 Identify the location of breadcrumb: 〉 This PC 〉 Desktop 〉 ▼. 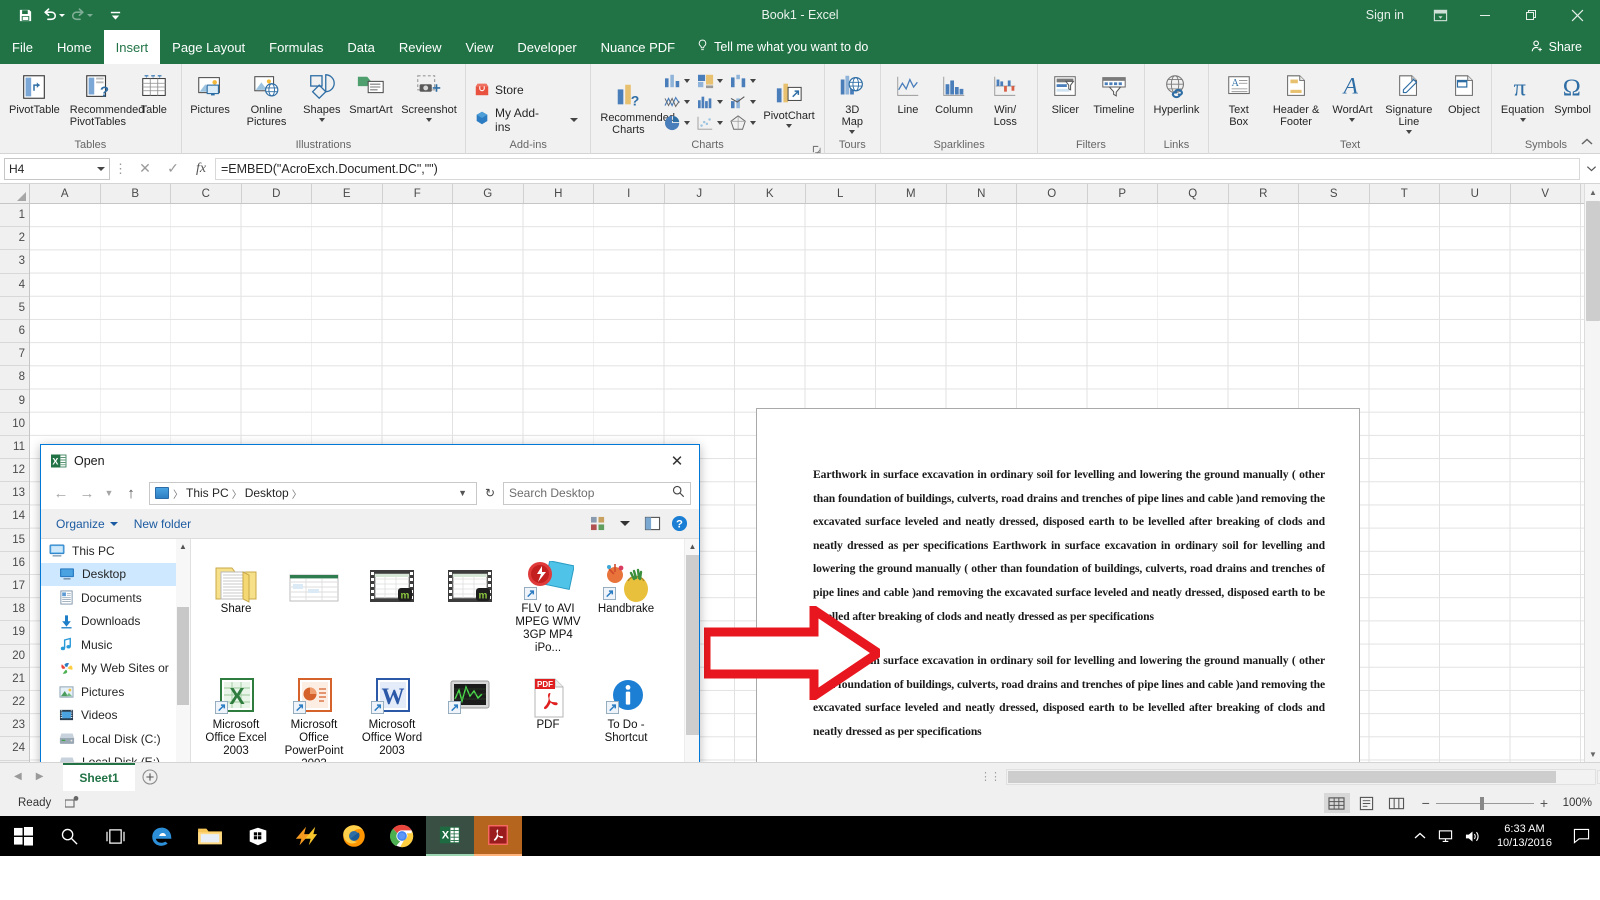
(313, 493).